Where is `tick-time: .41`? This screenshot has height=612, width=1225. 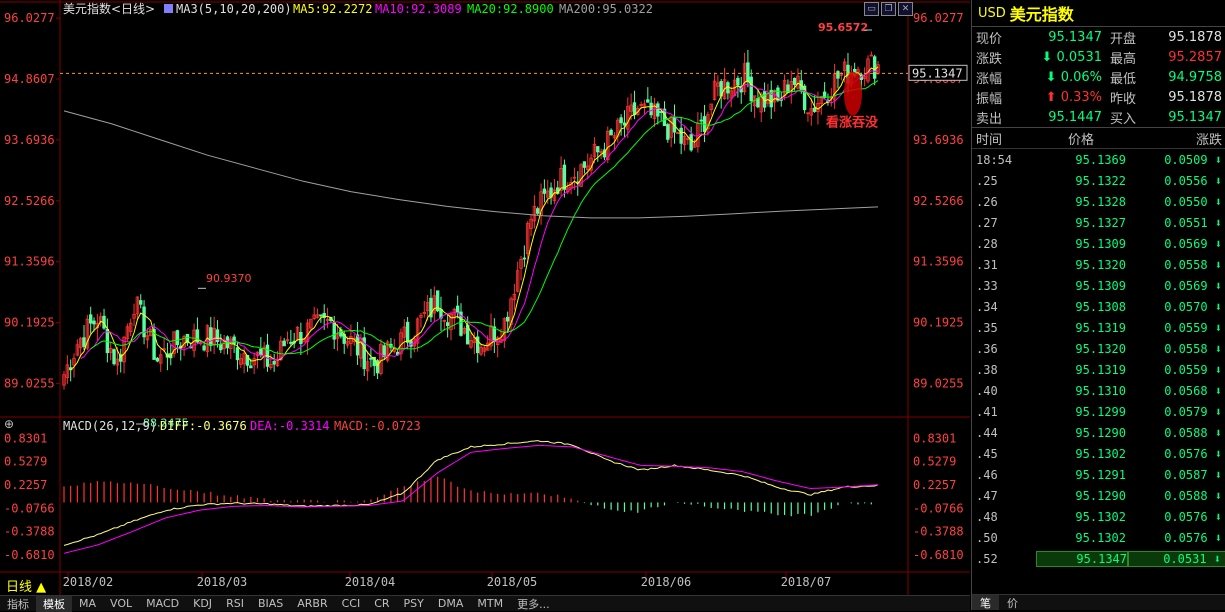 tick-time: .41 is located at coordinates (987, 411).